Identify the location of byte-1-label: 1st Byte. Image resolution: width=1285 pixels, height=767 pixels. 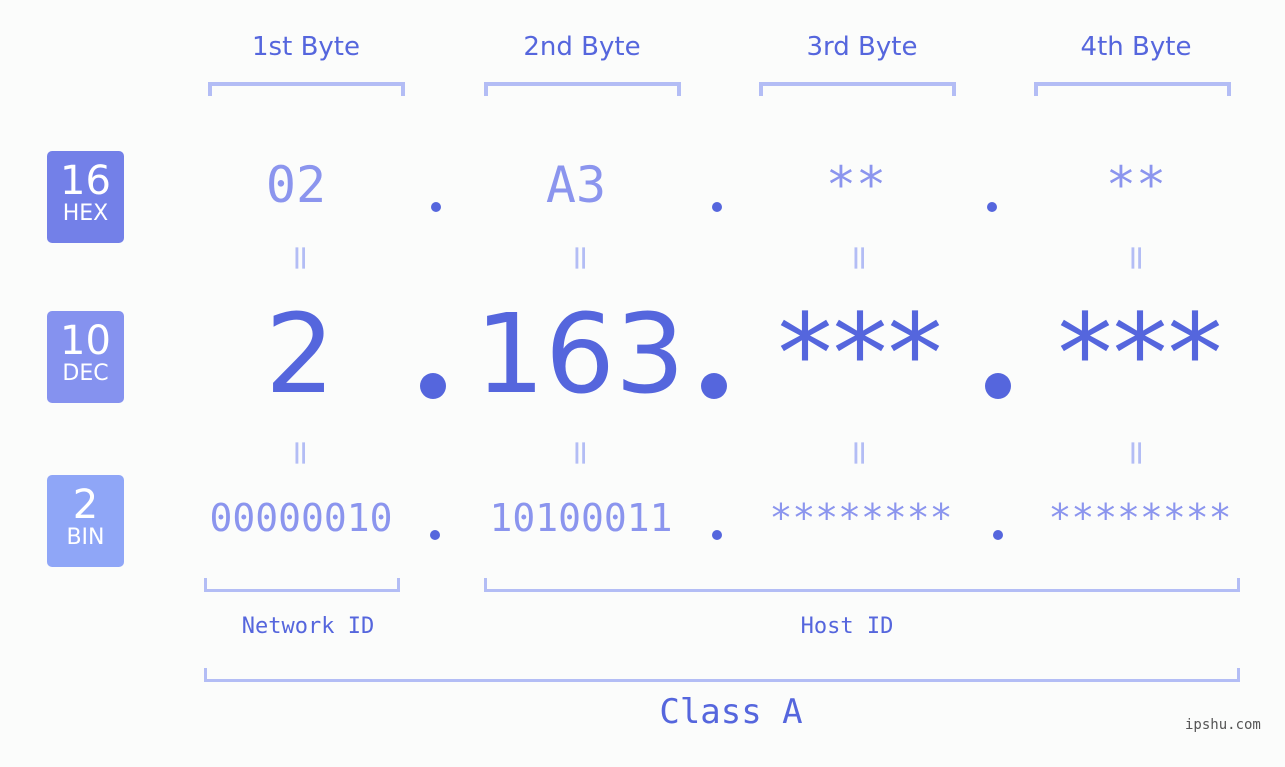
(306, 47).